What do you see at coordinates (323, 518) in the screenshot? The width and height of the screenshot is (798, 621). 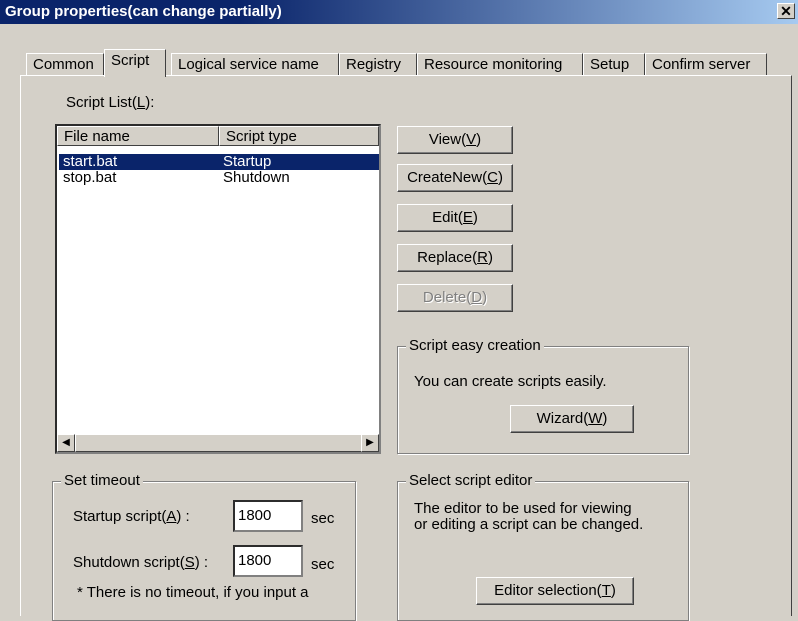 I see `startup-unit-label: sec` at bounding box center [323, 518].